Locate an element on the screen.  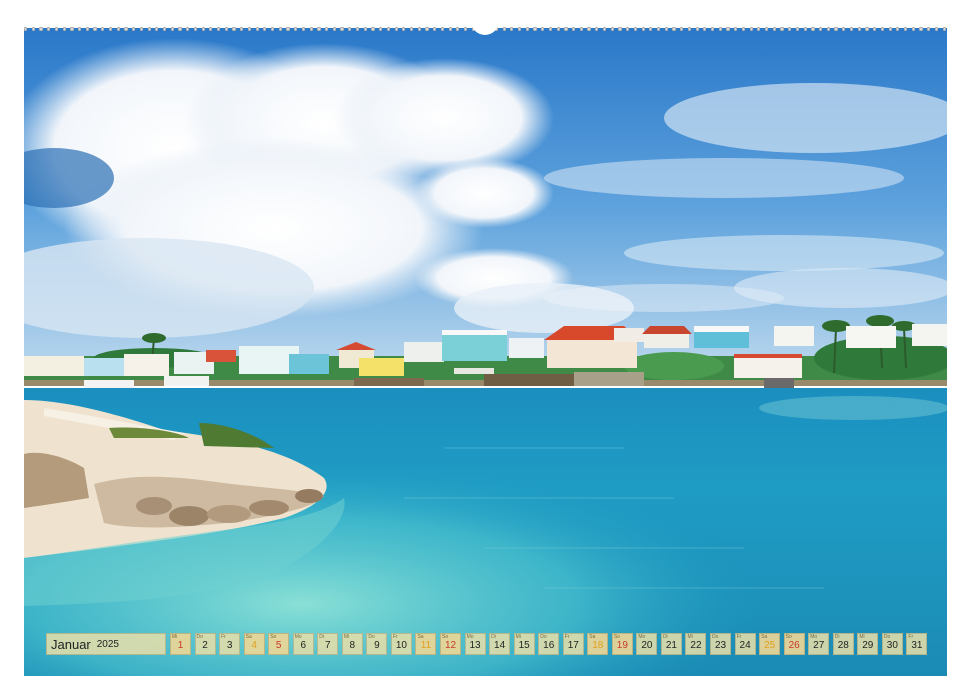
calendar-day: Di 7 is located at coordinates (328, 644).